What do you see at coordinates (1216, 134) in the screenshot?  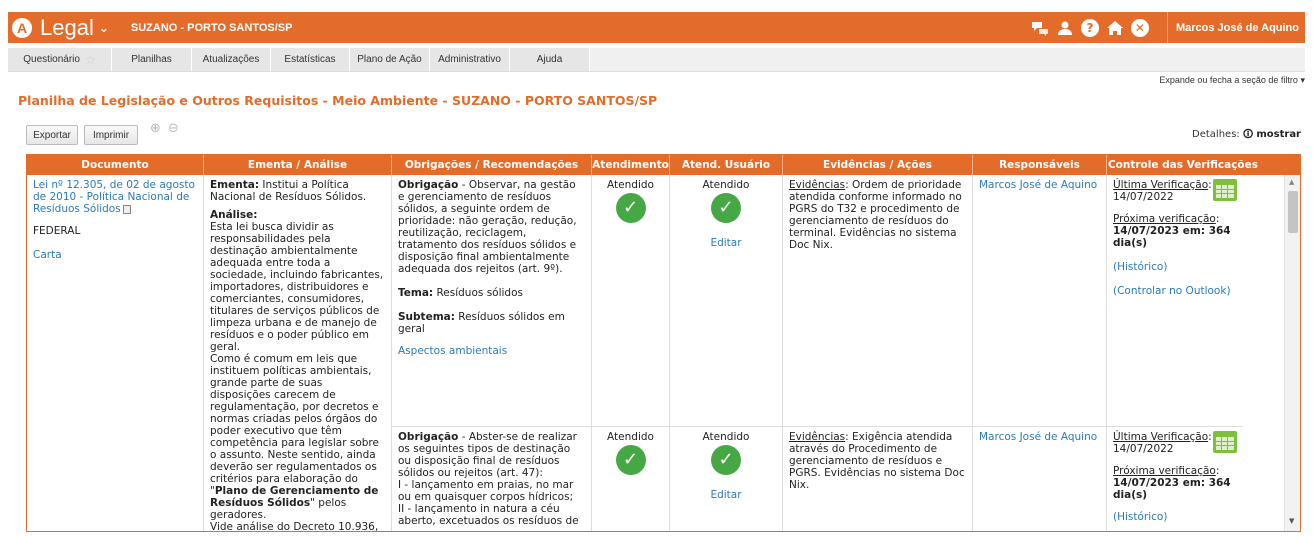 I see `details-label: Detalhes:` at bounding box center [1216, 134].